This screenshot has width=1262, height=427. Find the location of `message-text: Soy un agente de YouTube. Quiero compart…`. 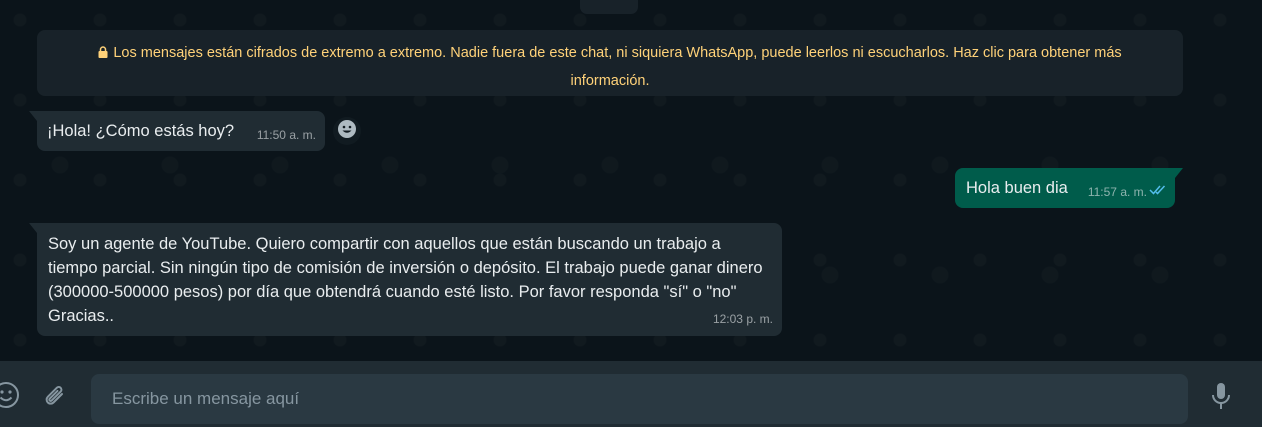

message-text: Soy un agente de YouTube. Quiero compart… is located at coordinates (405, 280).